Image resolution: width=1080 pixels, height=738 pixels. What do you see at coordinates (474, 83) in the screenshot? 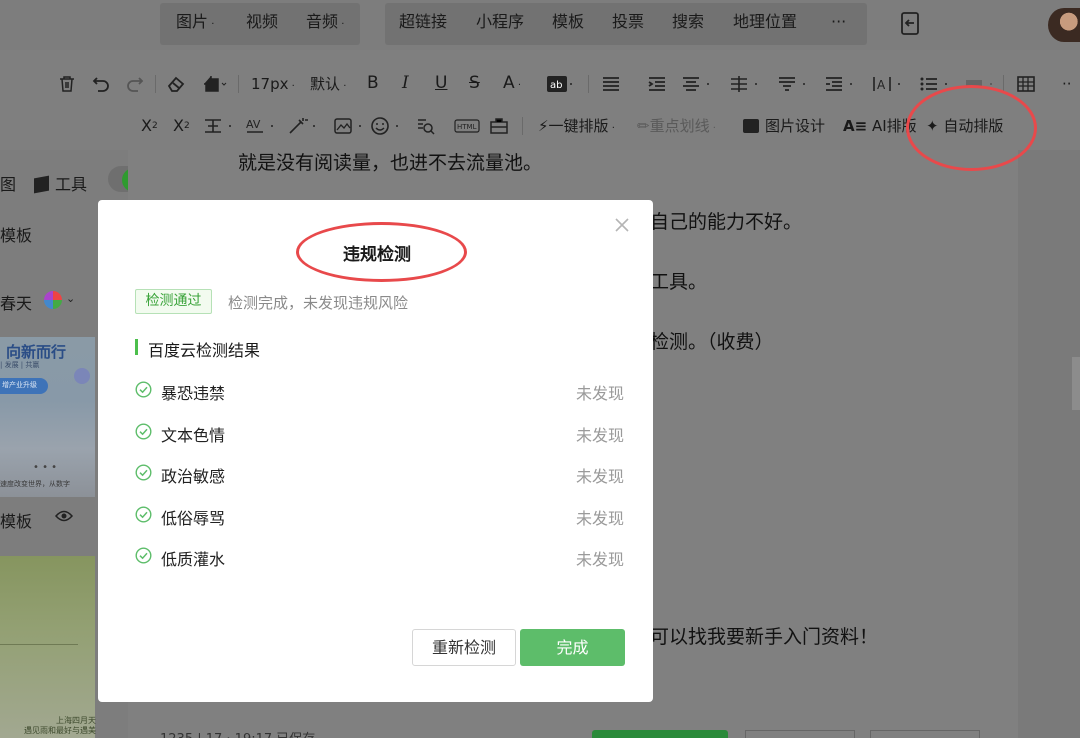
I see `strikethrough-icon: S` at bounding box center [474, 83].